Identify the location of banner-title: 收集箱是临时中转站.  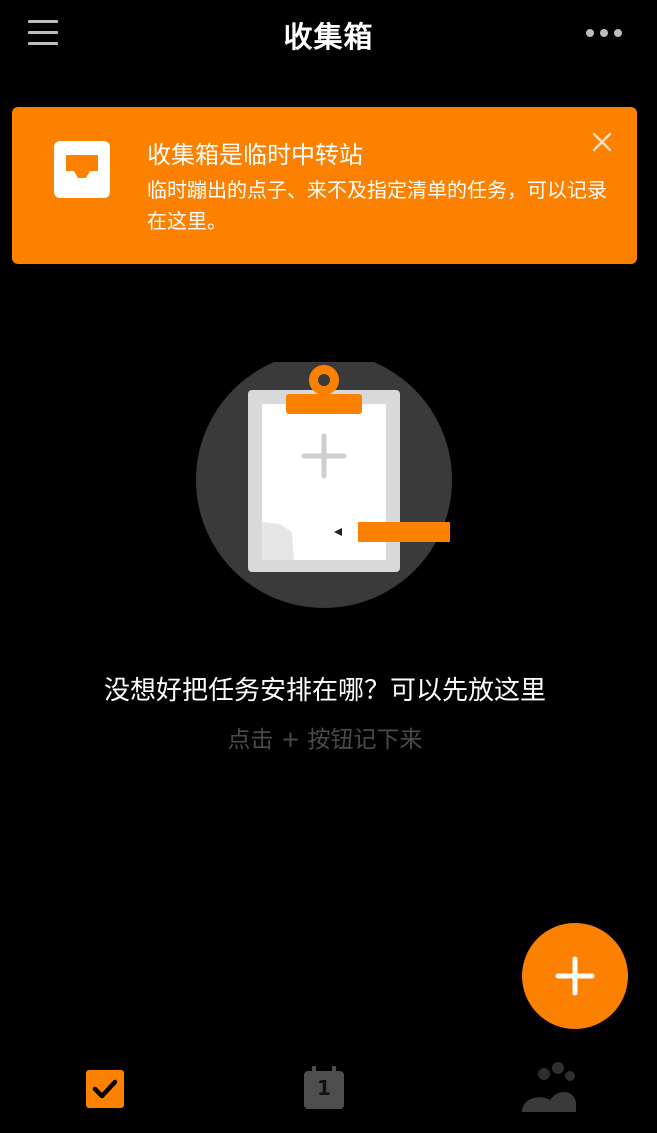
(255, 155).